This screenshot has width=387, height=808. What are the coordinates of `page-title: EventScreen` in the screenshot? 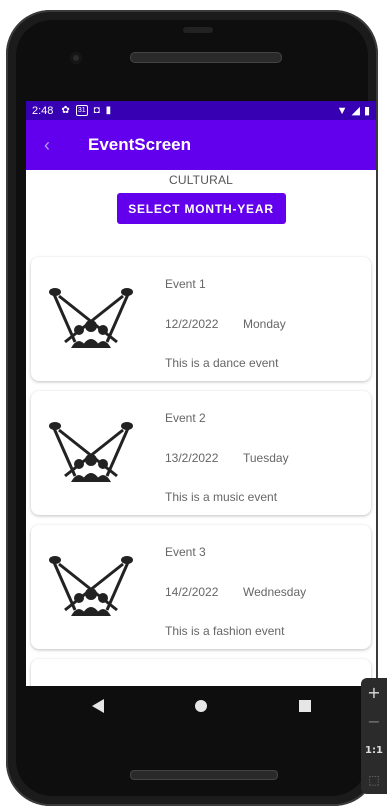 It's located at (139, 144).